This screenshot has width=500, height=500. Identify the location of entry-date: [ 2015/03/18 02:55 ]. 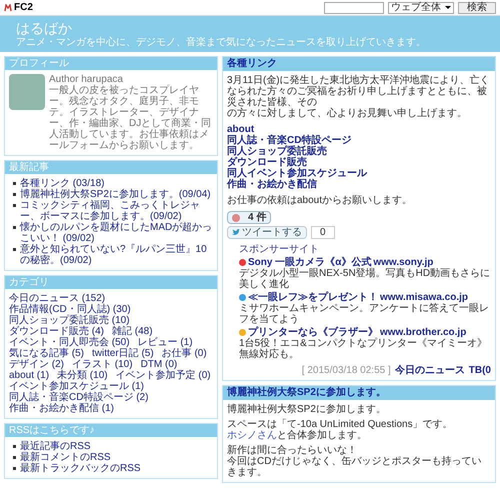
(346, 370).